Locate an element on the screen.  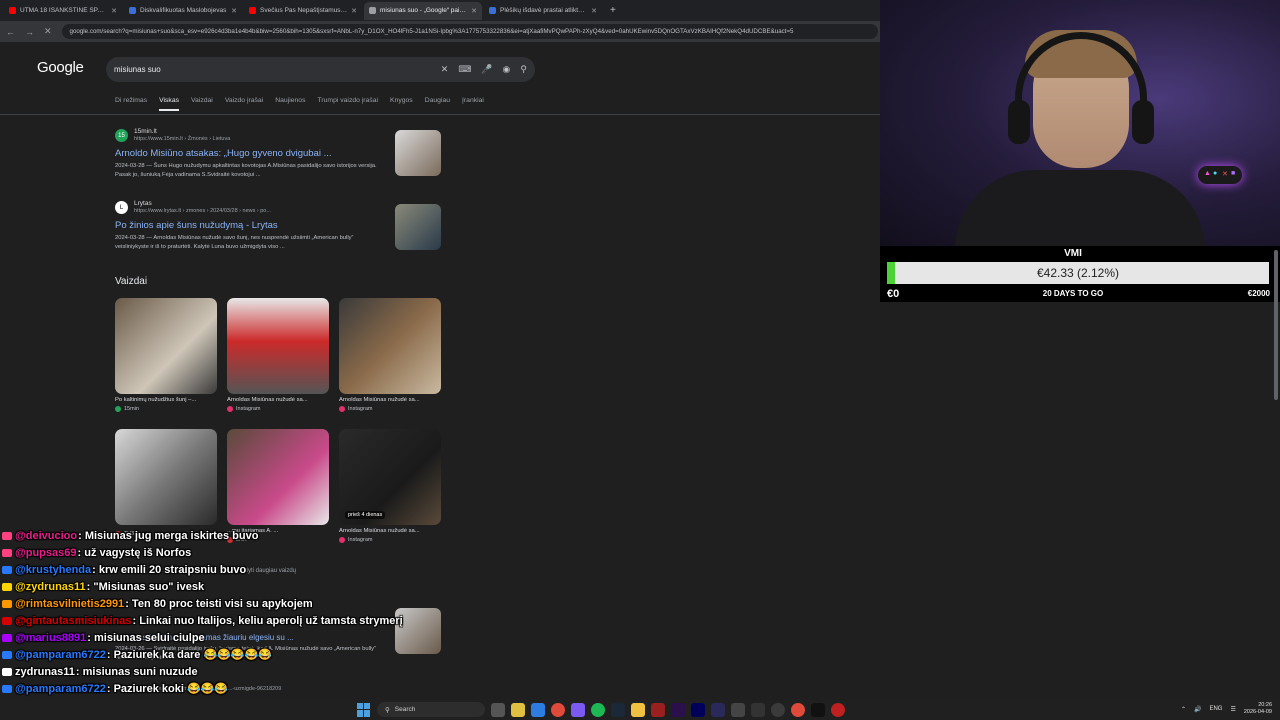
after-effects-icon is located at coordinates (678, 709).